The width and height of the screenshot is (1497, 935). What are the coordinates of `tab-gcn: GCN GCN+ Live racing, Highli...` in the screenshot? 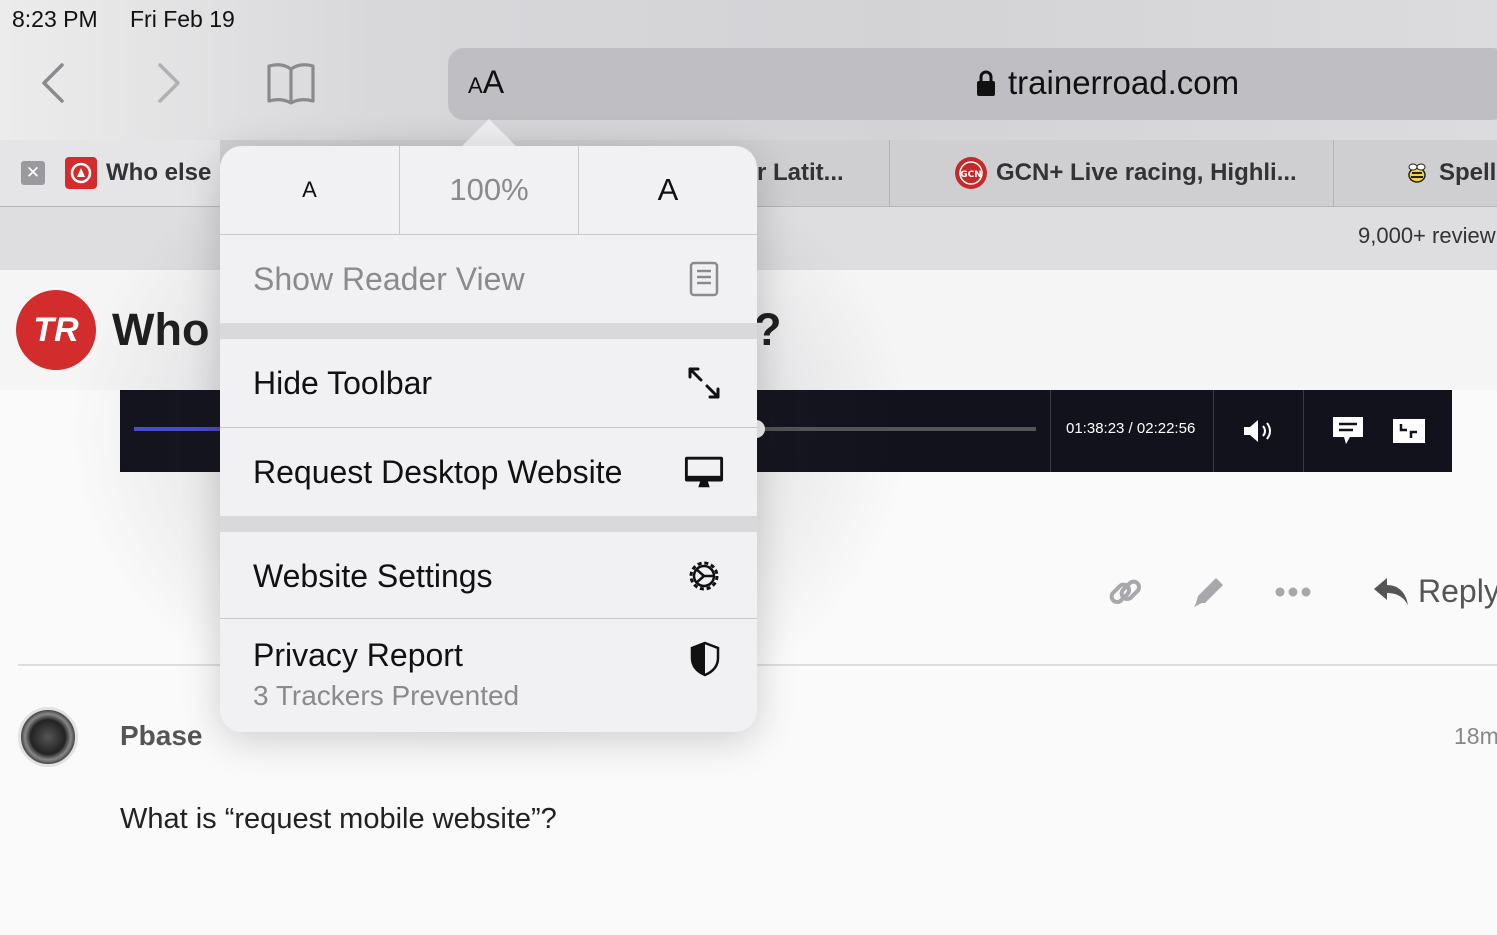 It's located at (1144, 173).